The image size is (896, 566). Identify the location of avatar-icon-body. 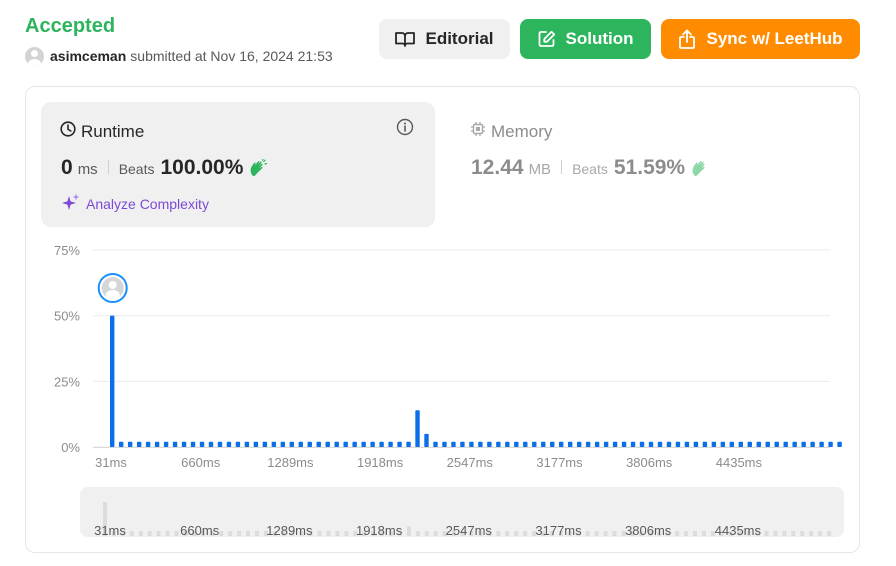
(112, 295).